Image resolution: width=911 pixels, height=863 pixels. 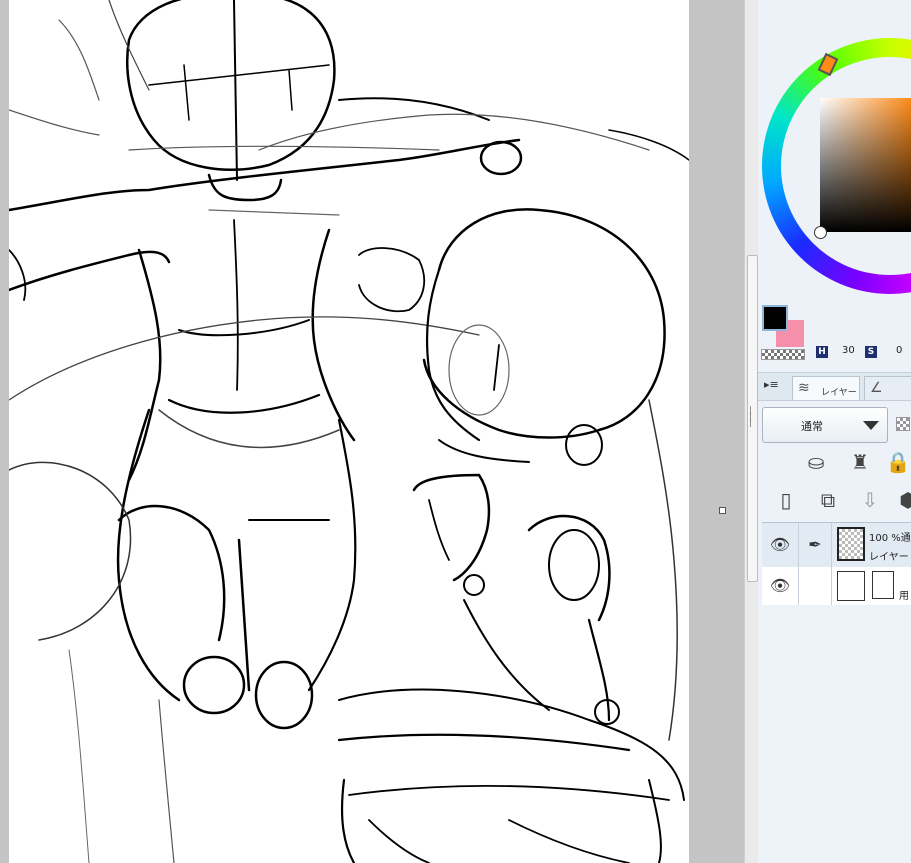 I want to click on merge-down-icon: ⇩, so click(x=870, y=500).